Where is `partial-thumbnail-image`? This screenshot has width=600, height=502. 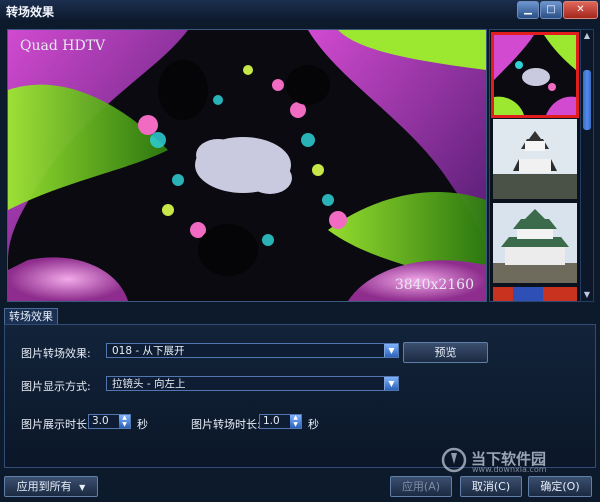
partial-thumbnail-image is located at coordinates (535, 294).